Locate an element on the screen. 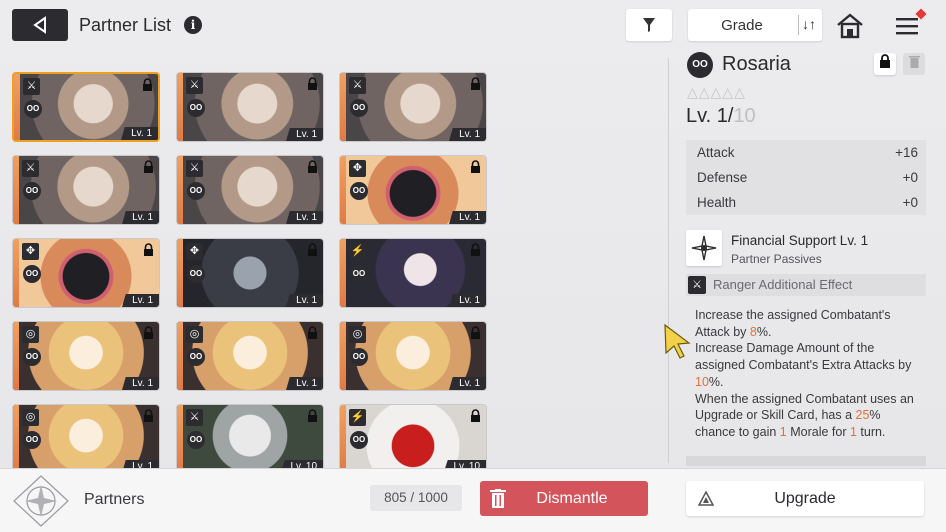  sparkle-icon is located at coordinates (704, 248).